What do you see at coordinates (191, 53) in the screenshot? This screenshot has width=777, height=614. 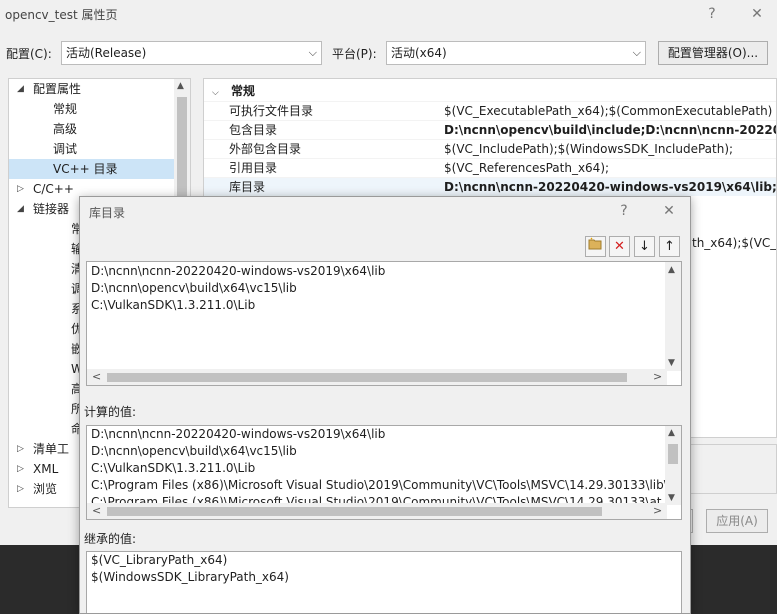 I see `config-select: 活动(Release) ⌵` at bounding box center [191, 53].